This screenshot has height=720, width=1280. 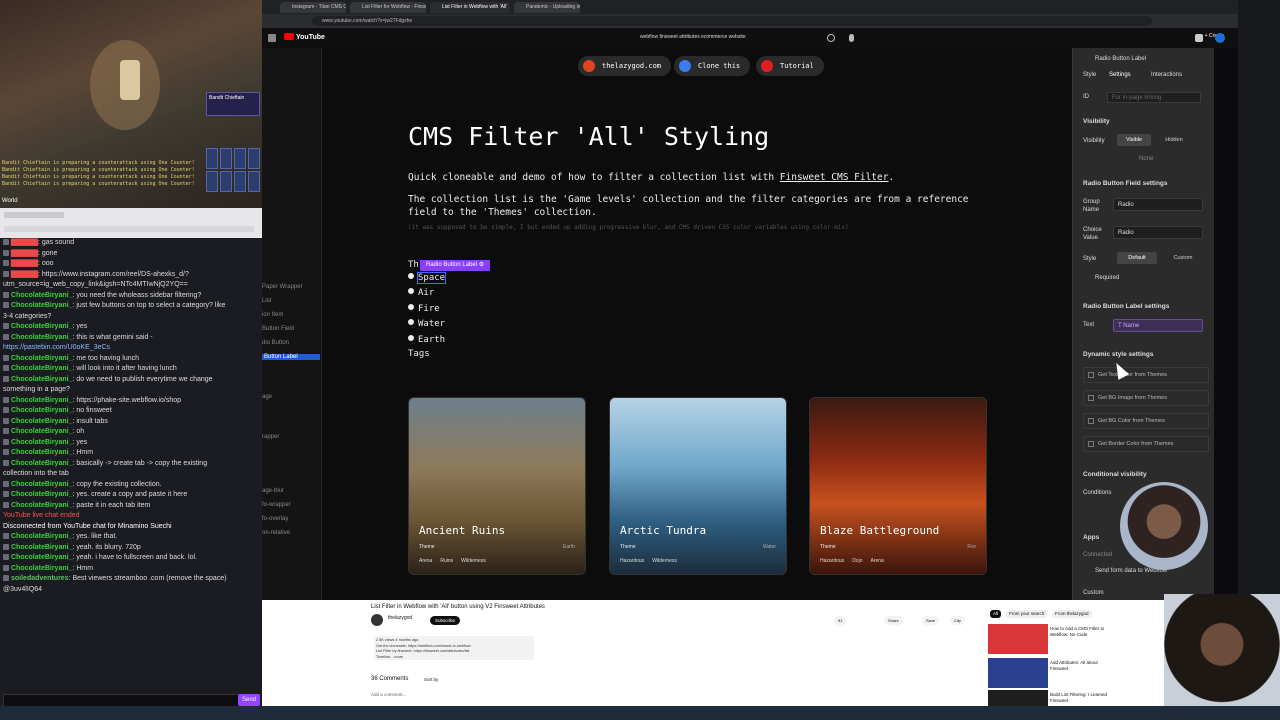 I want to click on youtube-logo: YouTube, so click(x=304, y=37).